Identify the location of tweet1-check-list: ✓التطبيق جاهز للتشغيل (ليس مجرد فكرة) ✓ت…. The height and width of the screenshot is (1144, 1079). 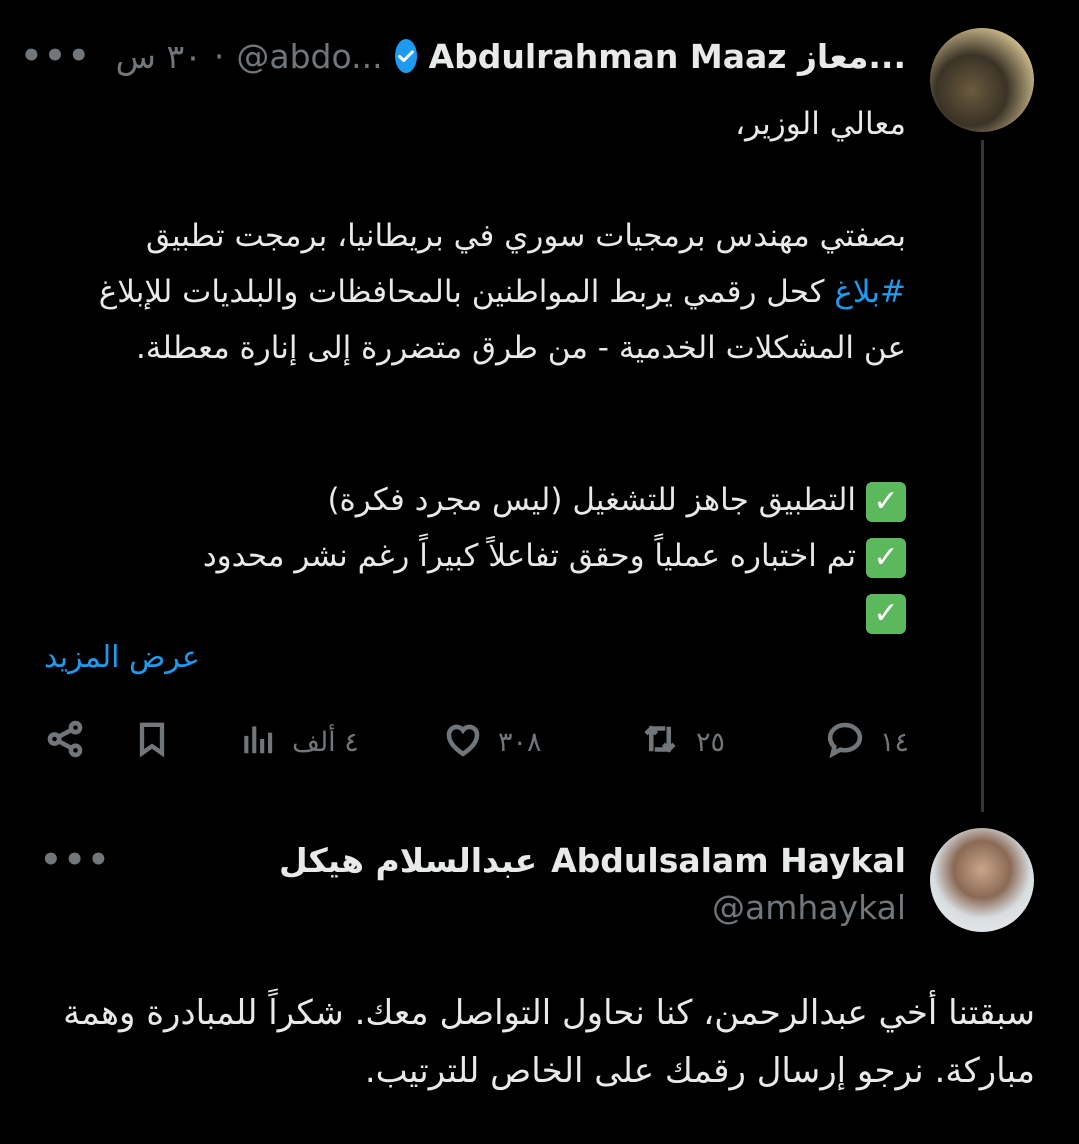
(486, 556).